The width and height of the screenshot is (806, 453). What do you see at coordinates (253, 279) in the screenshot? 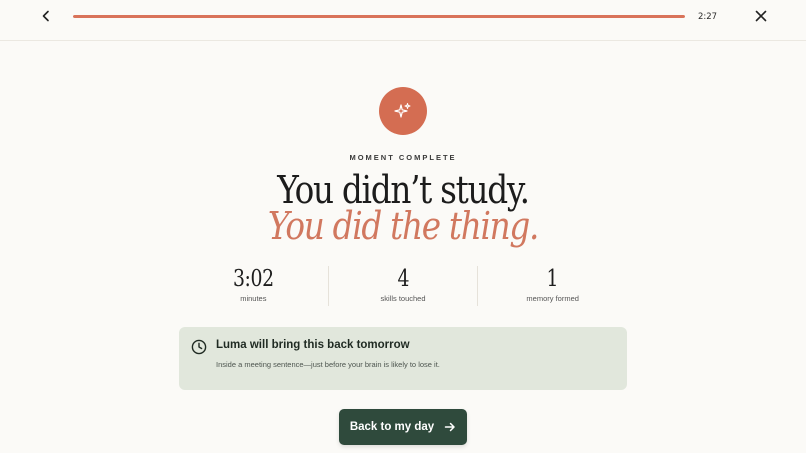
I see `stat-value: 3:02` at bounding box center [253, 279].